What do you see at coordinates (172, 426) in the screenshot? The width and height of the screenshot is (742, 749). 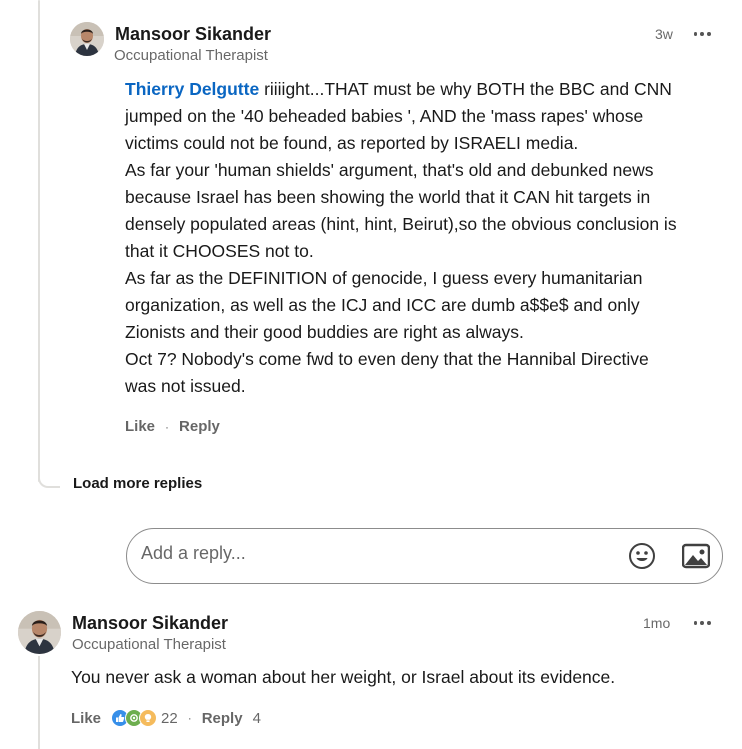 I see `reply-actions: Like · Reply` at bounding box center [172, 426].